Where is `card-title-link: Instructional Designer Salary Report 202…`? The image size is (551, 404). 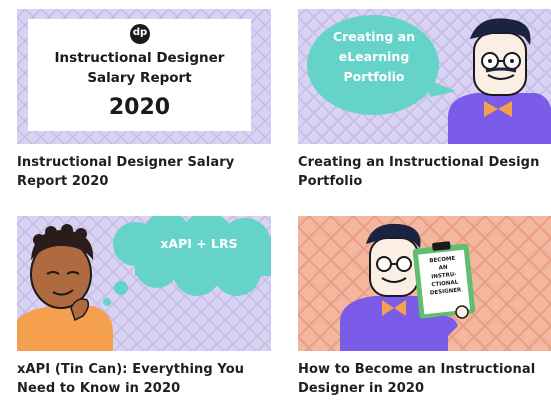 card-title-link: Instructional Designer Salary Report 202… is located at coordinates (144, 172).